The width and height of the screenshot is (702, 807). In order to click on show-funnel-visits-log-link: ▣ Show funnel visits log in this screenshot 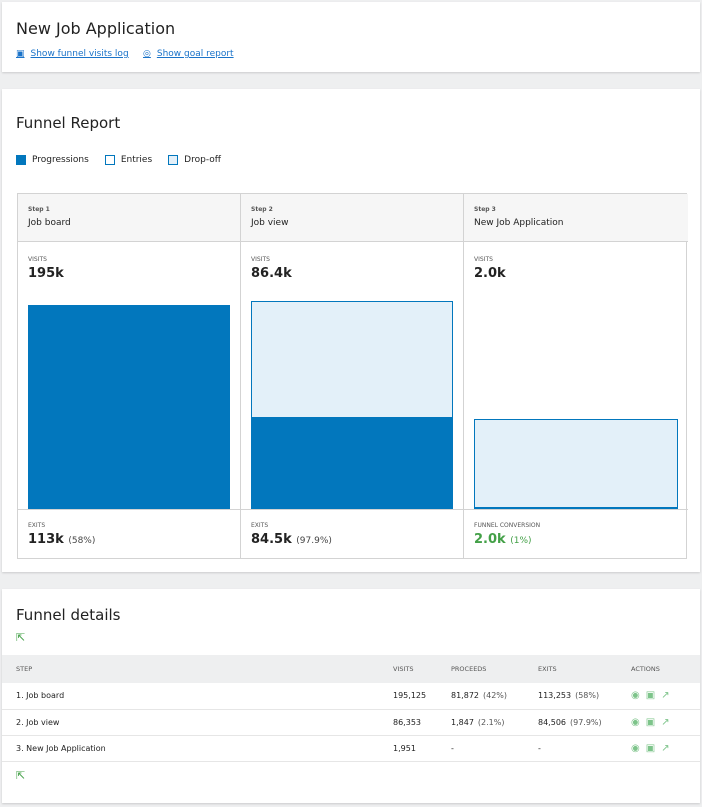, I will do `click(72, 54)`.